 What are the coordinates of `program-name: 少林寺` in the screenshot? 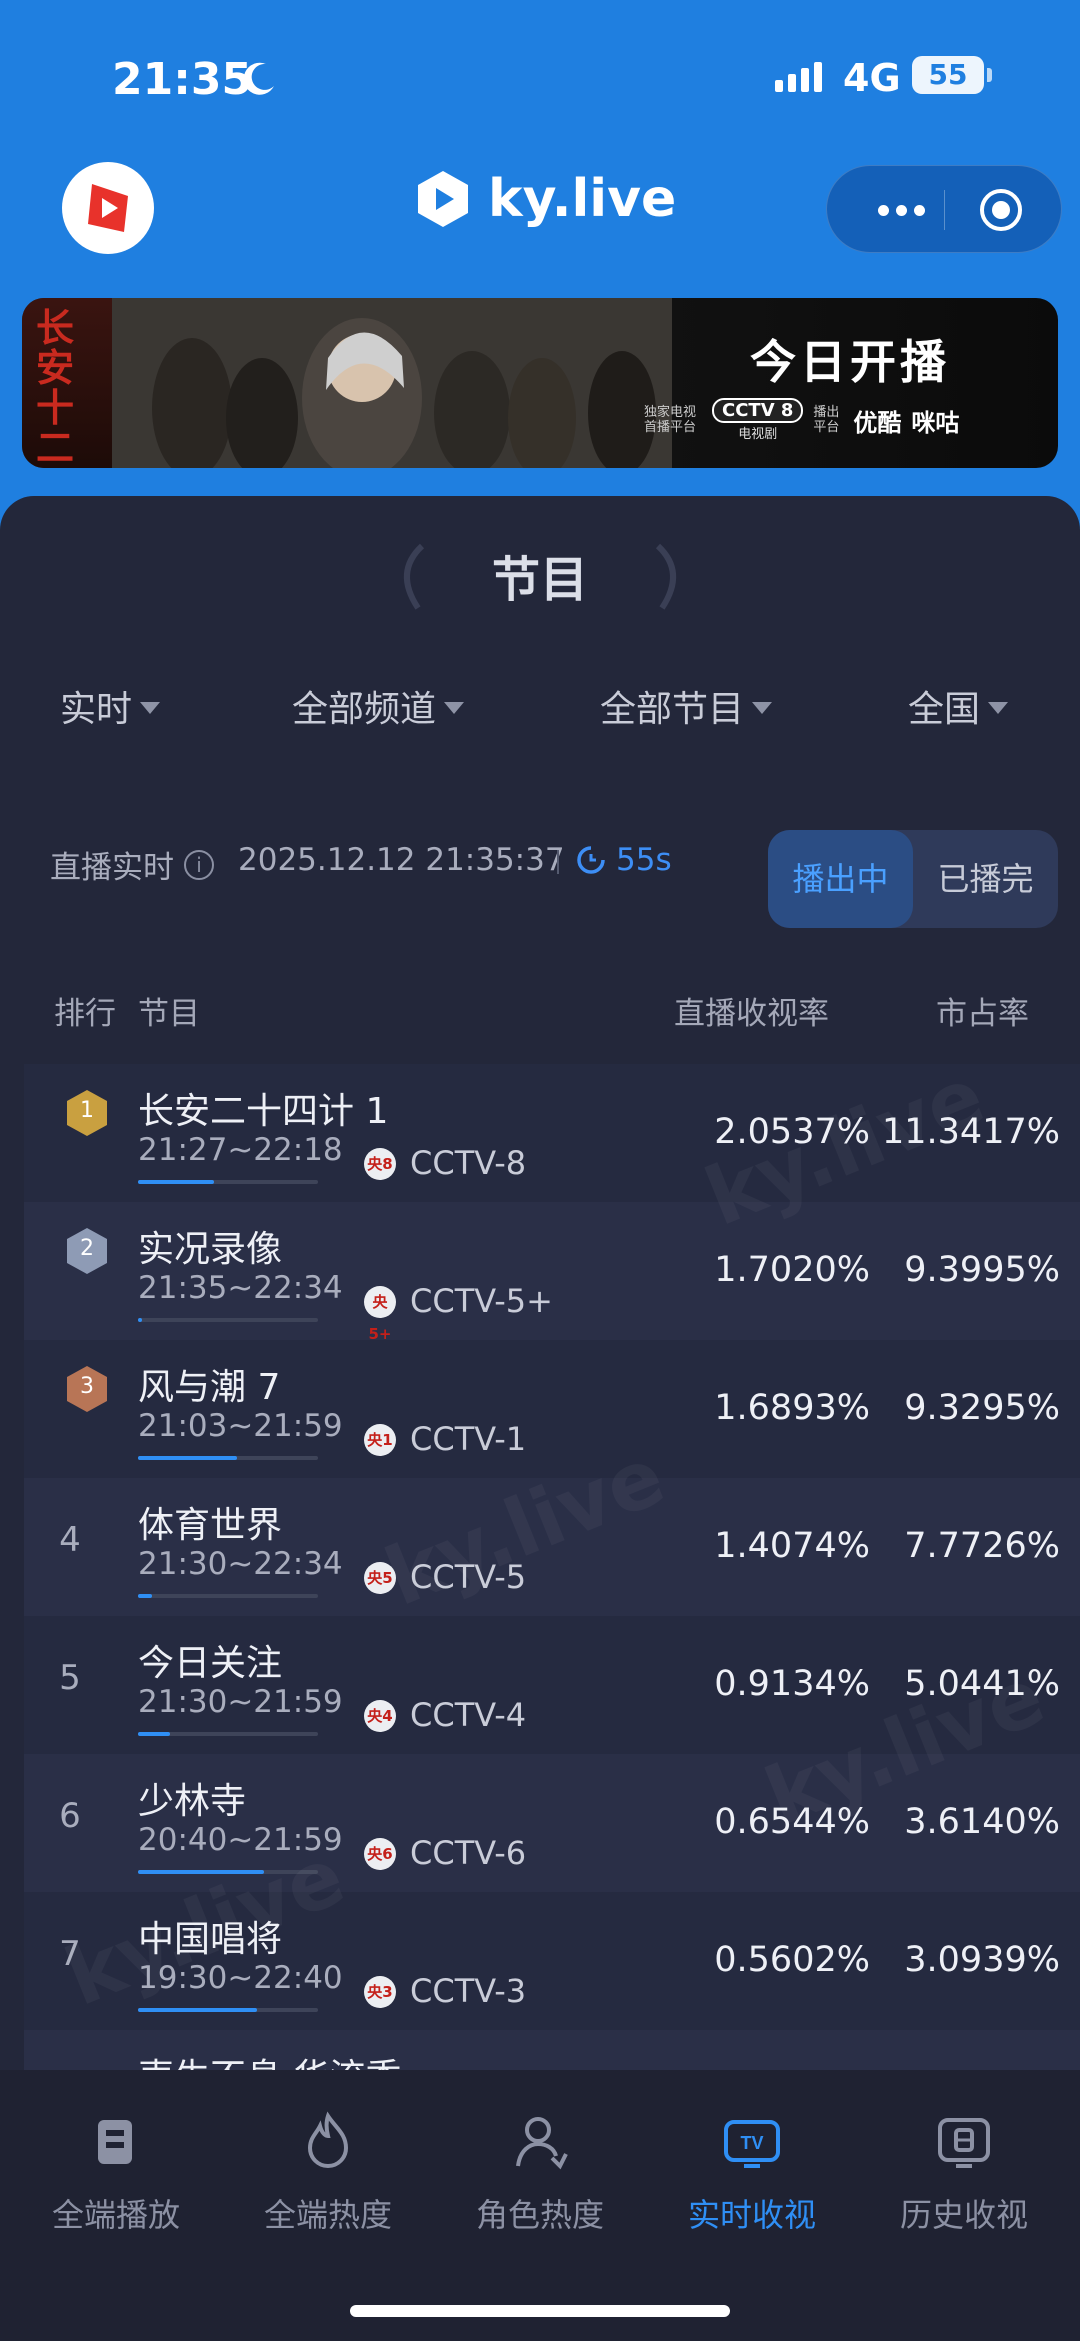 It's located at (192, 1801).